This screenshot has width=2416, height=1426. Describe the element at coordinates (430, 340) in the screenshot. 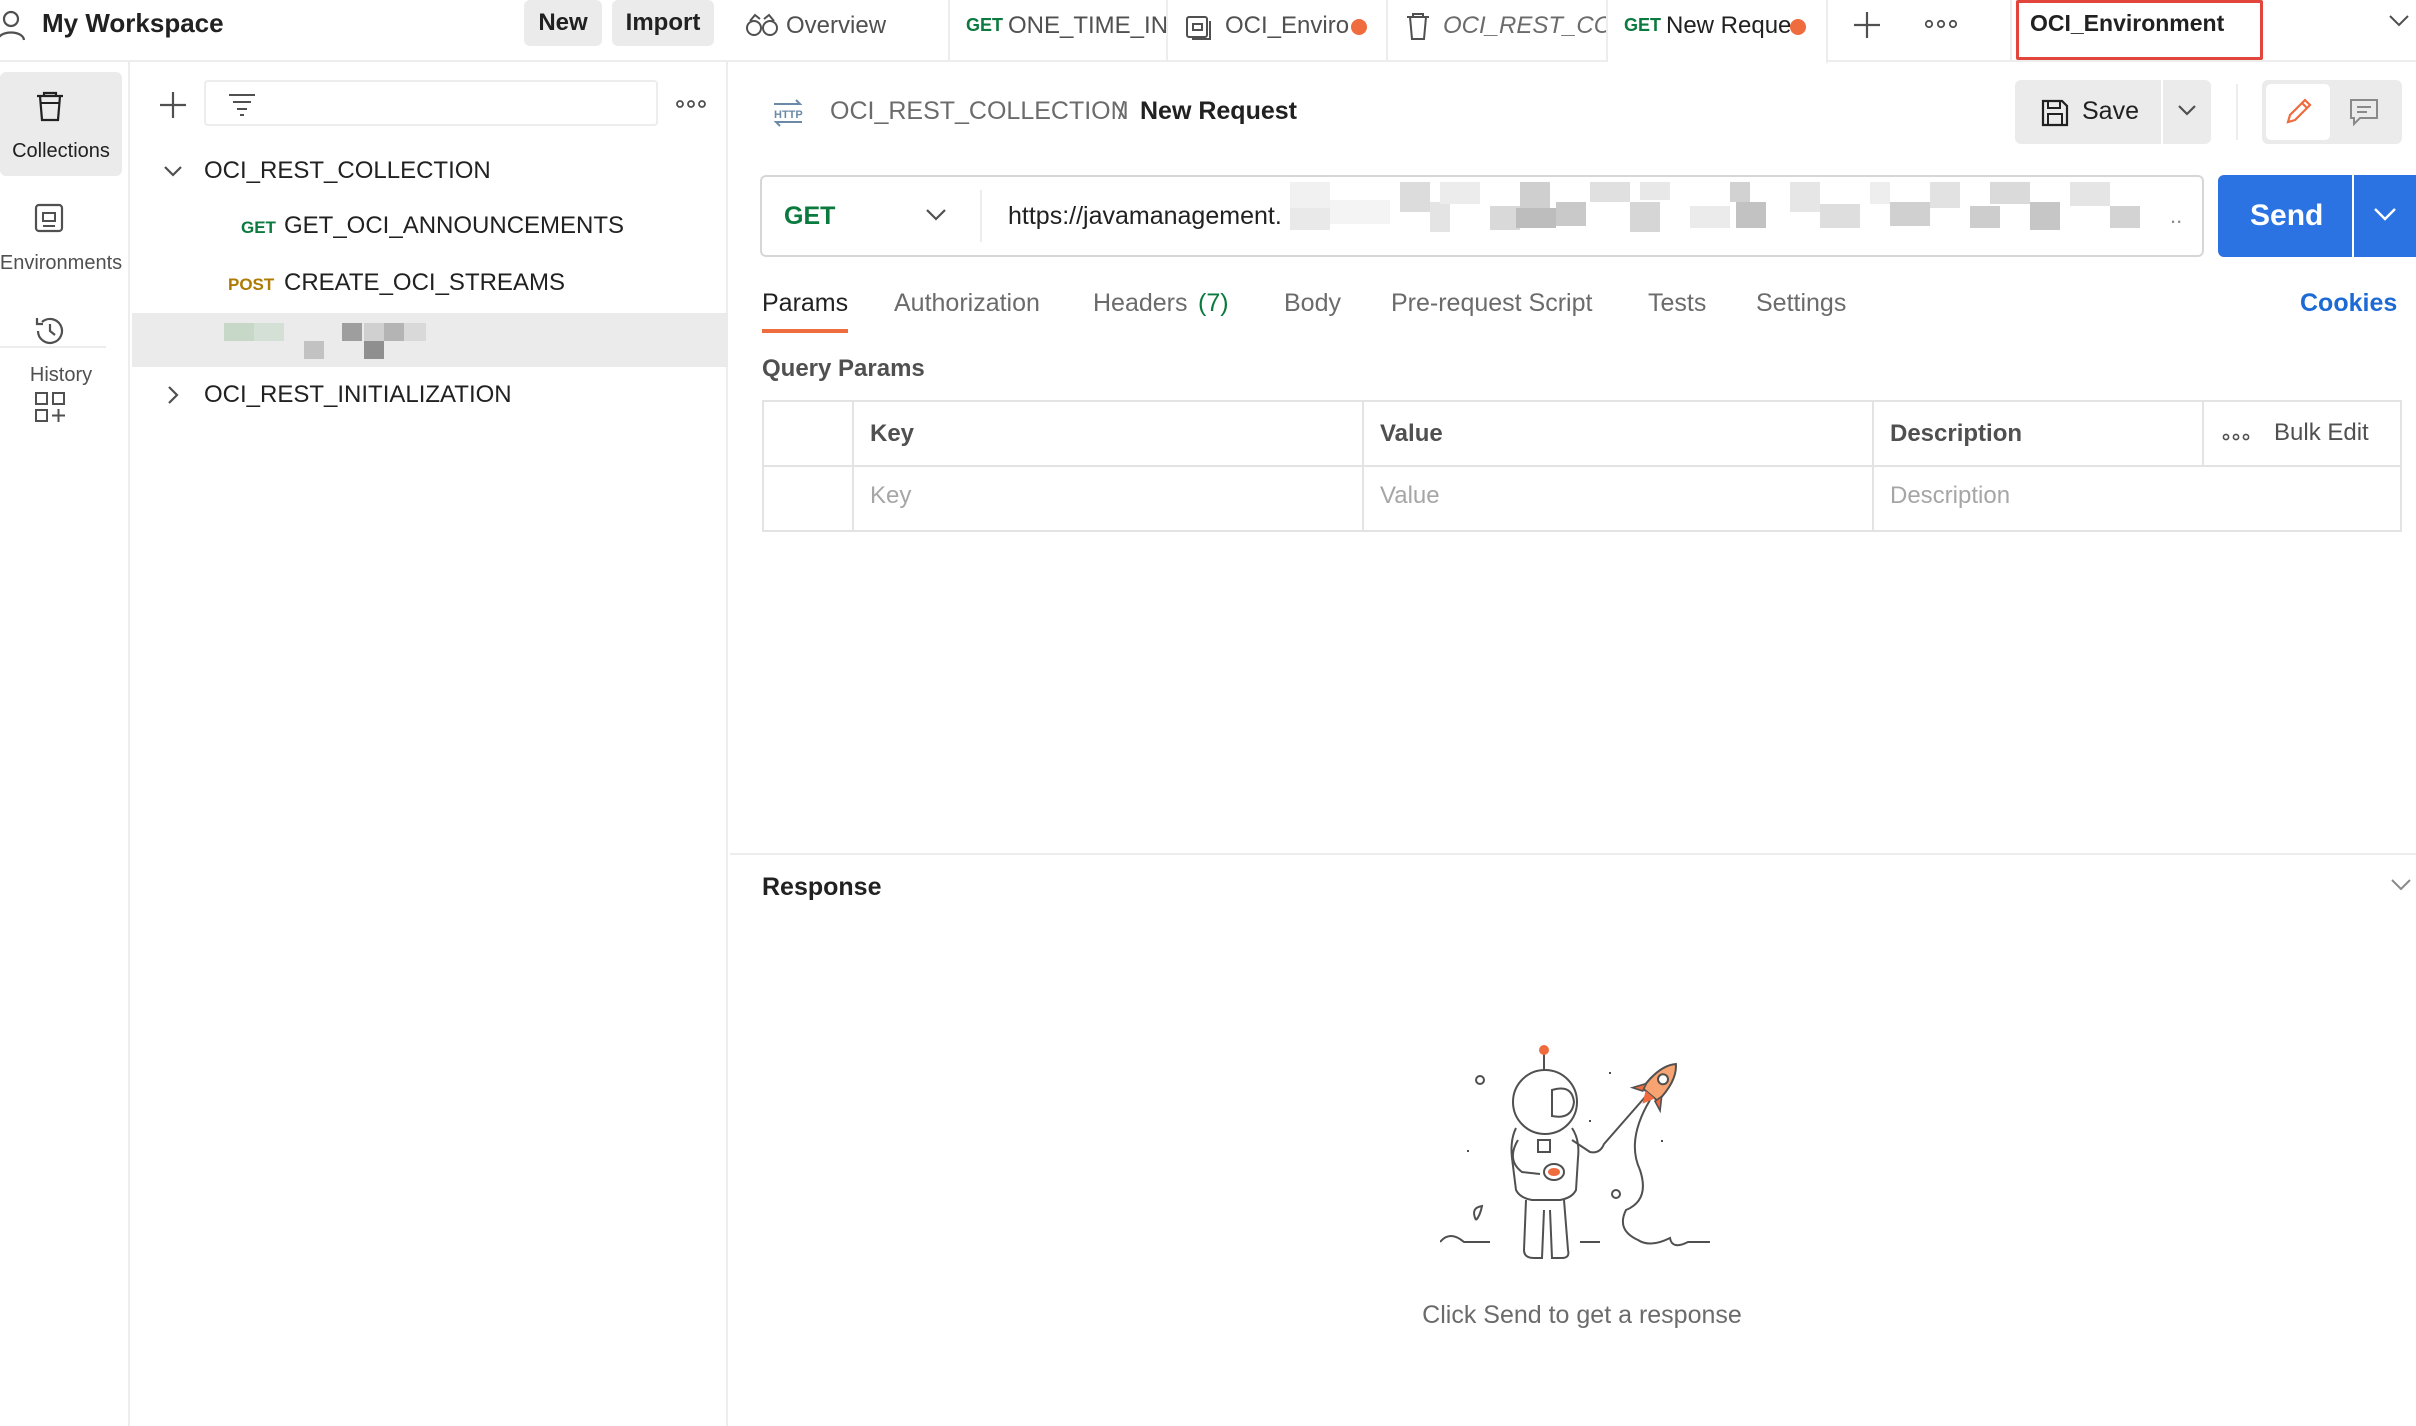

I see `selected-request-item-redacted` at that location.